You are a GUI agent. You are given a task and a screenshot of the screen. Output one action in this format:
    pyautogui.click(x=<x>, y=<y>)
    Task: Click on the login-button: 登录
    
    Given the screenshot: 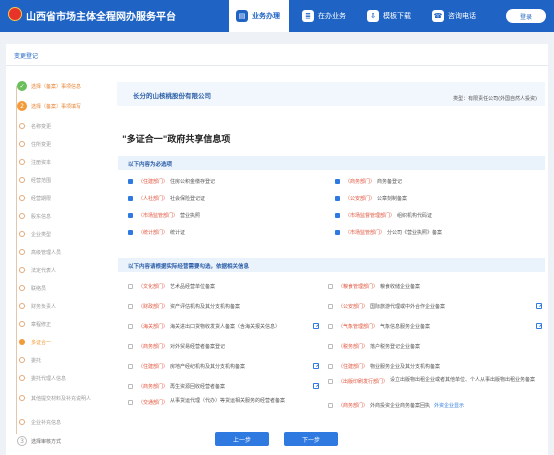 What is the action you would take?
    pyautogui.click(x=526, y=16)
    